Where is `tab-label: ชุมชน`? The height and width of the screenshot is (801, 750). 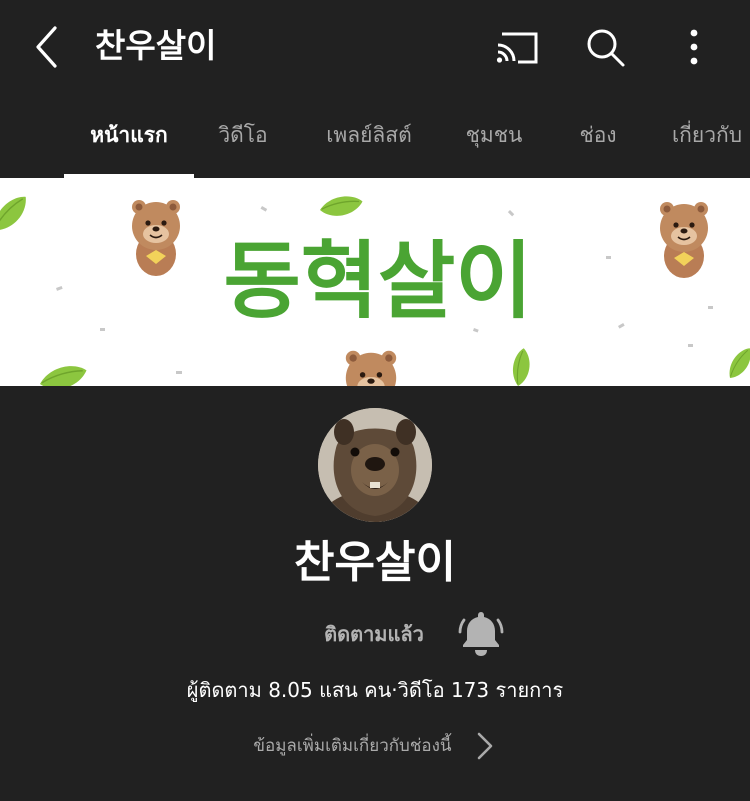
tab-label: ชุมชน is located at coordinates (494, 135).